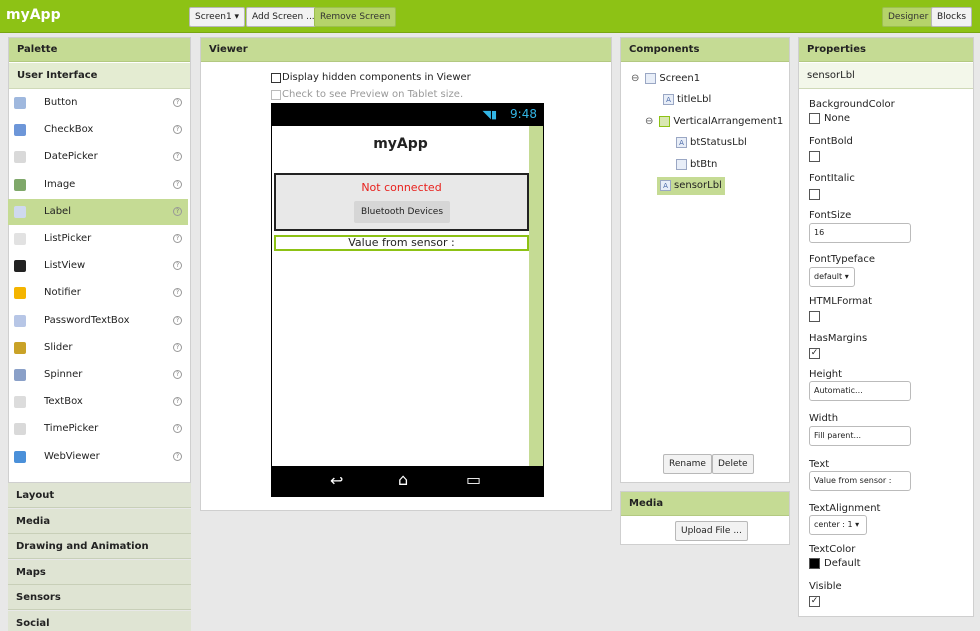 The height and width of the screenshot is (631, 980). What do you see at coordinates (98, 103) in the screenshot?
I see `palette-item-button: Button?` at bounding box center [98, 103].